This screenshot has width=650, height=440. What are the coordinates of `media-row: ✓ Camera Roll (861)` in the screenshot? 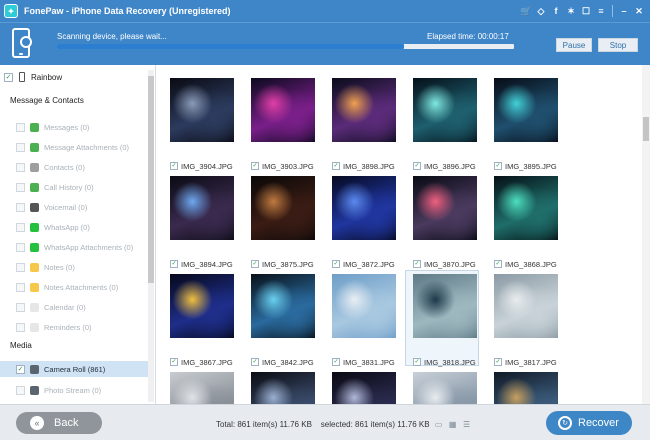 It's located at (74, 369).